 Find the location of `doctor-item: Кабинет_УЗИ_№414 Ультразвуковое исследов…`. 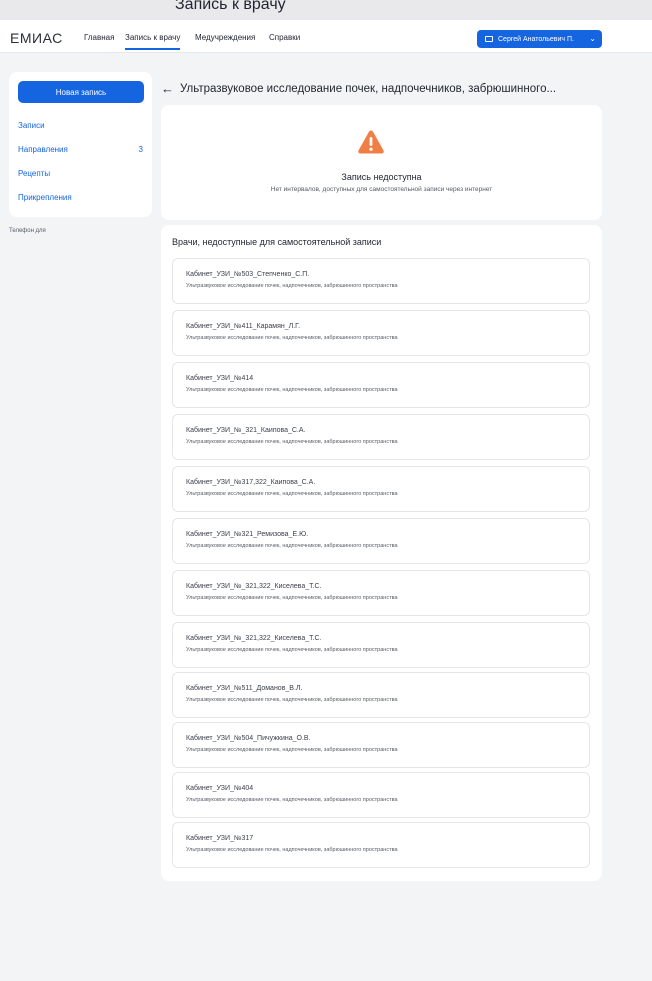

doctor-item: Кабинет_УЗИ_№414 Ультразвуковое исследов… is located at coordinates (381, 385).